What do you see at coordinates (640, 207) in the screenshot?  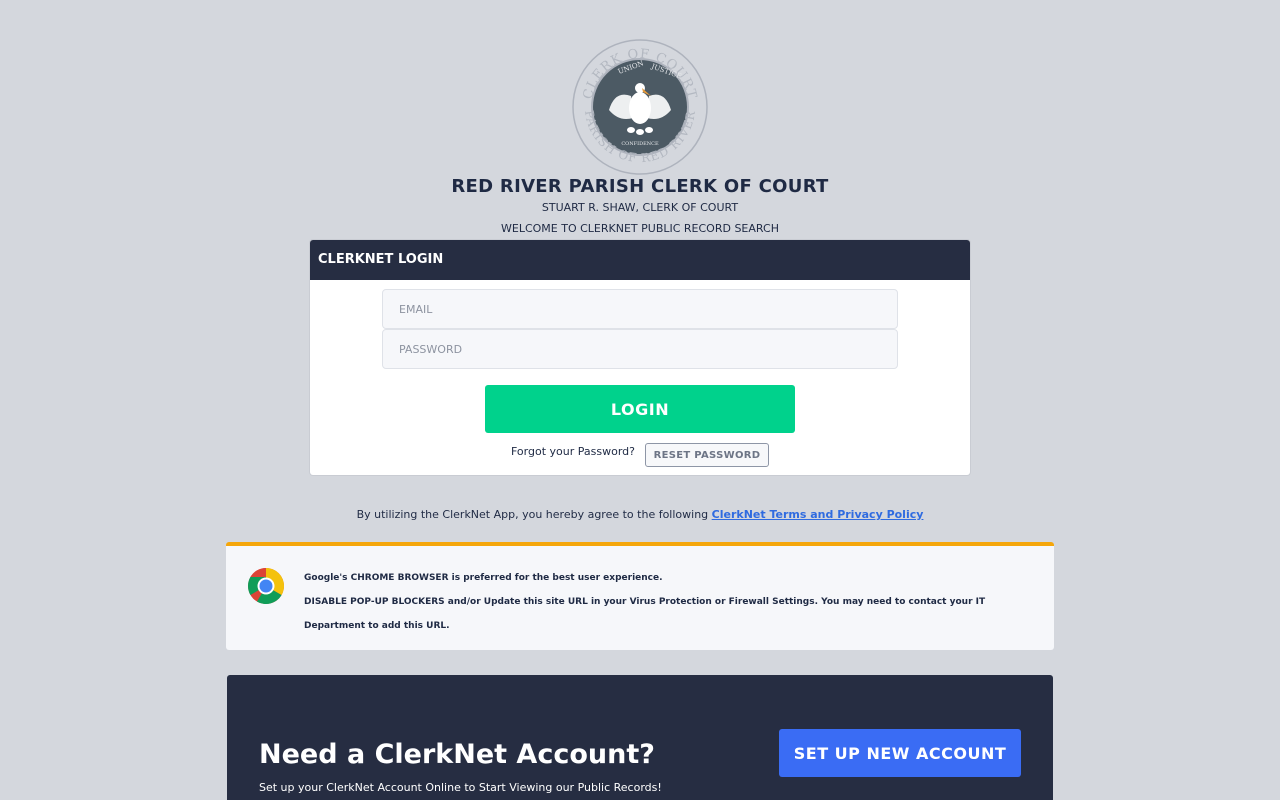 I see `clerk-name: STUART R. SHAW, CLERK OF COURT` at bounding box center [640, 207].